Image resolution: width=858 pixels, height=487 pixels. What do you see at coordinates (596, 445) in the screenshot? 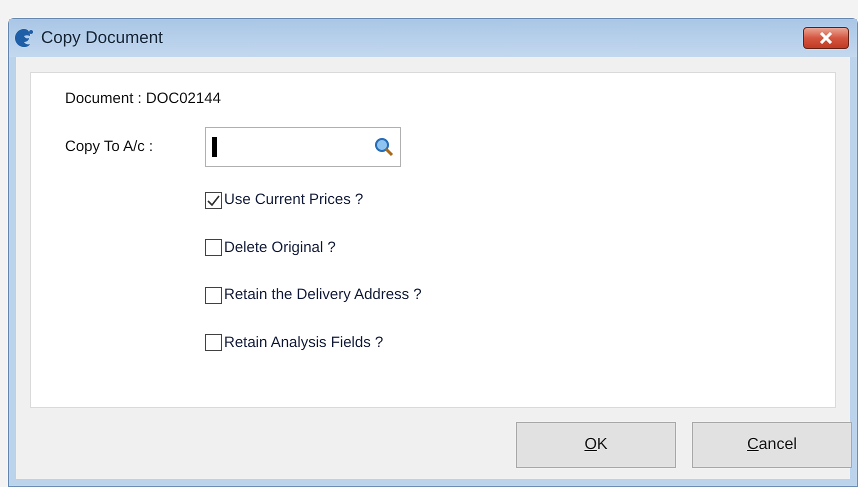
I see `dialog-button: OK` at bounding box center [596, 445].